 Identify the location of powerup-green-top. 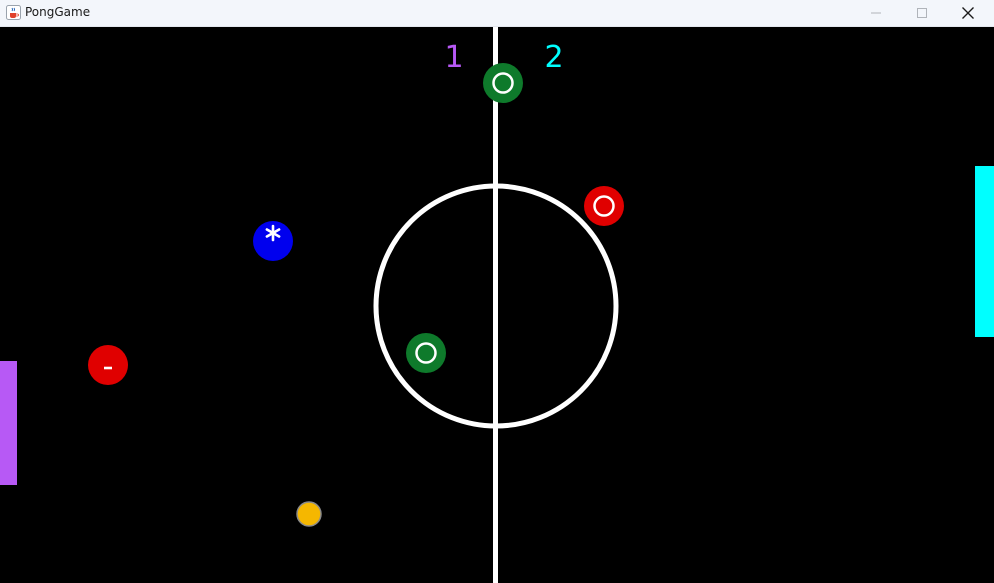
(503, 83).